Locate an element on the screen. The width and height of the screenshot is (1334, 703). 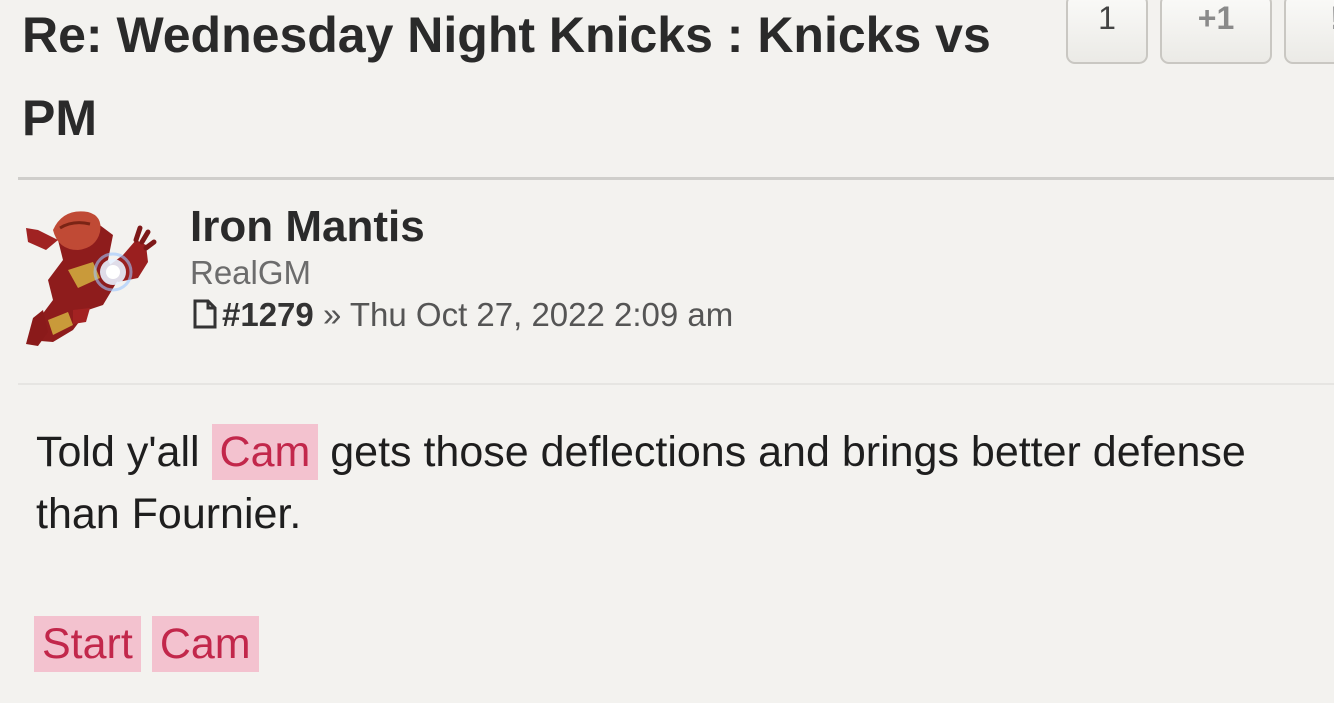
post-meta: #1279 » Thu Oct 27, 2022 2:09 am is located at coordinates (462, 316).